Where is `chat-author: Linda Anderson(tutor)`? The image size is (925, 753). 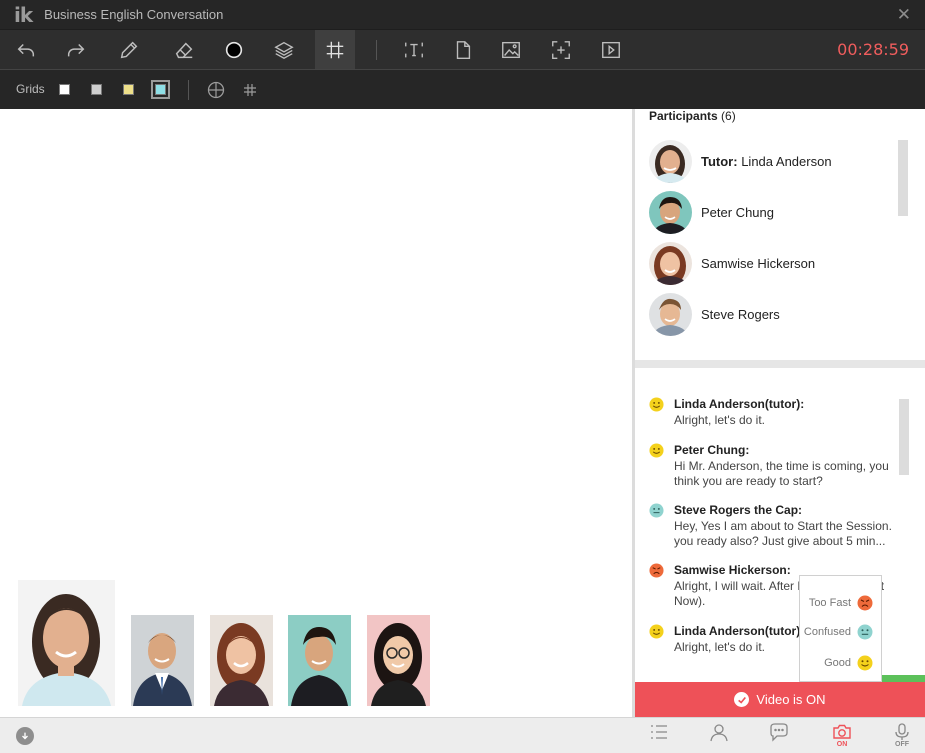
chat-author: Linda Anderson(tutor) is located at coordinates (737, 631).